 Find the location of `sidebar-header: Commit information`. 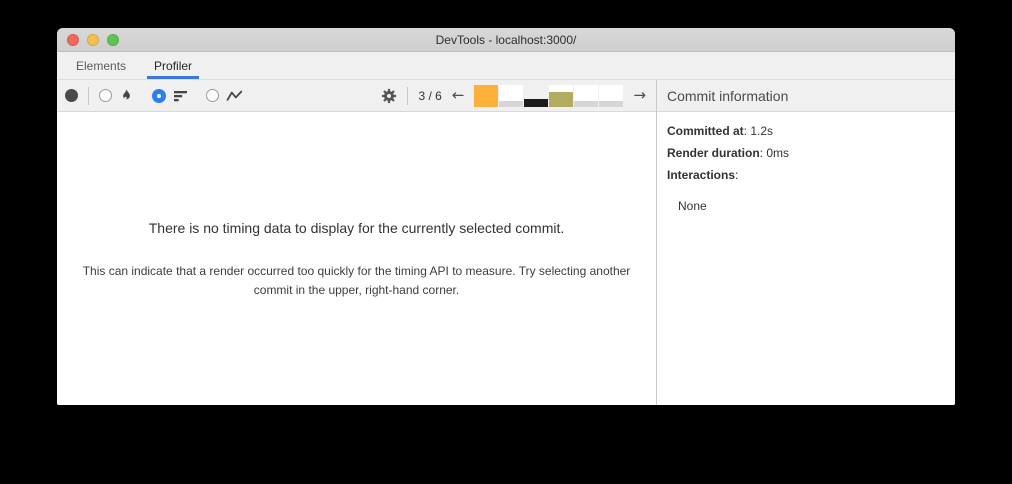

sidebar-header: Commit information is located at coordinates (806, 96).